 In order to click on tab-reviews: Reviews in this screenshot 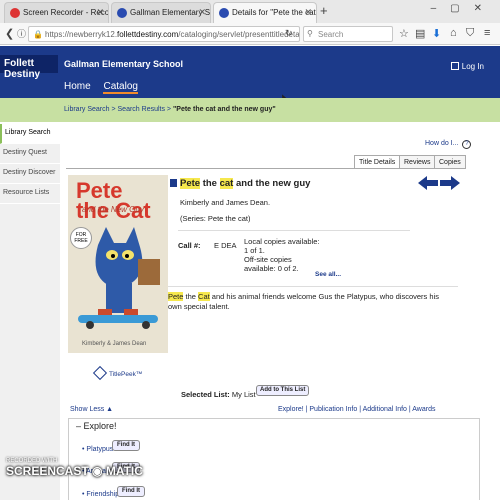, I will do `click(417, 162)`.